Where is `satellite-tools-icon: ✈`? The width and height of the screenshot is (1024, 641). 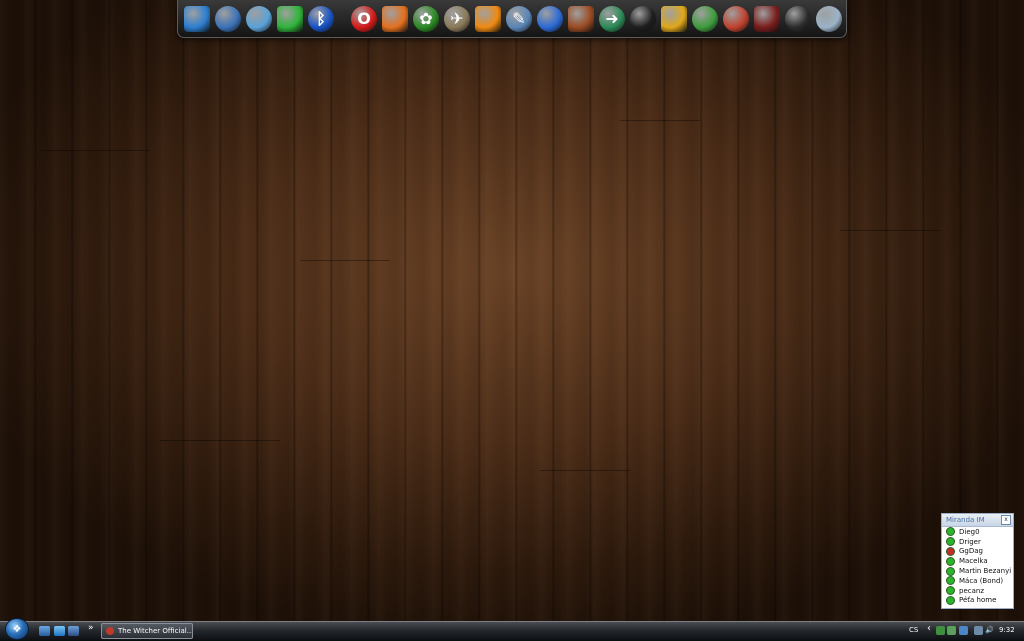
satellite-tools-icon: ✈ is located at coordinates (457, 18).